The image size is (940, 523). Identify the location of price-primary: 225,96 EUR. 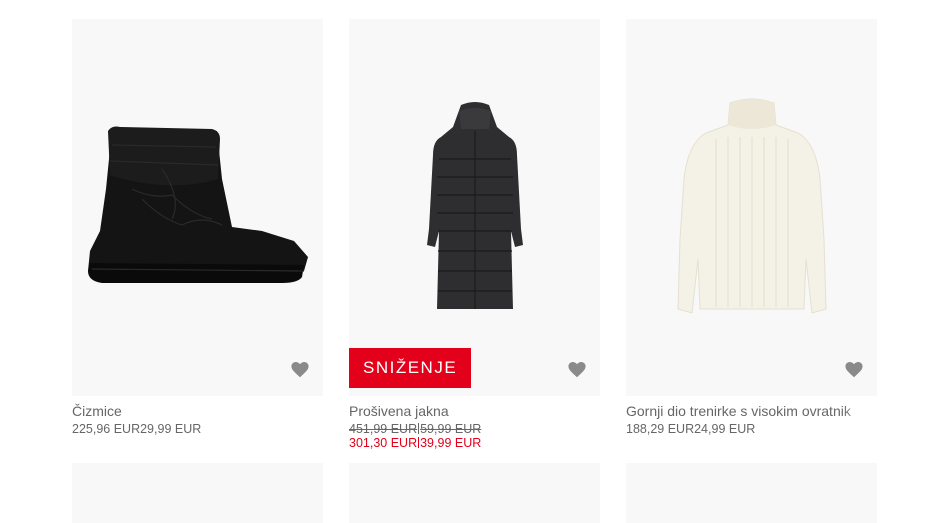
(106, 429).